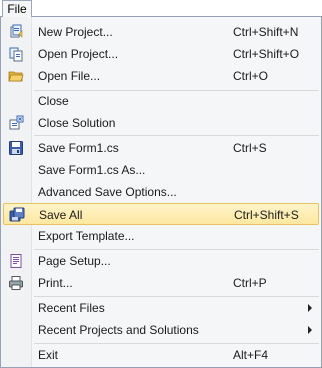  What do you see at coordinates (161, 283) in the screenshot?
I see `menu-item-print: Print... Ctrl+P` at bounding box center [161, 283].